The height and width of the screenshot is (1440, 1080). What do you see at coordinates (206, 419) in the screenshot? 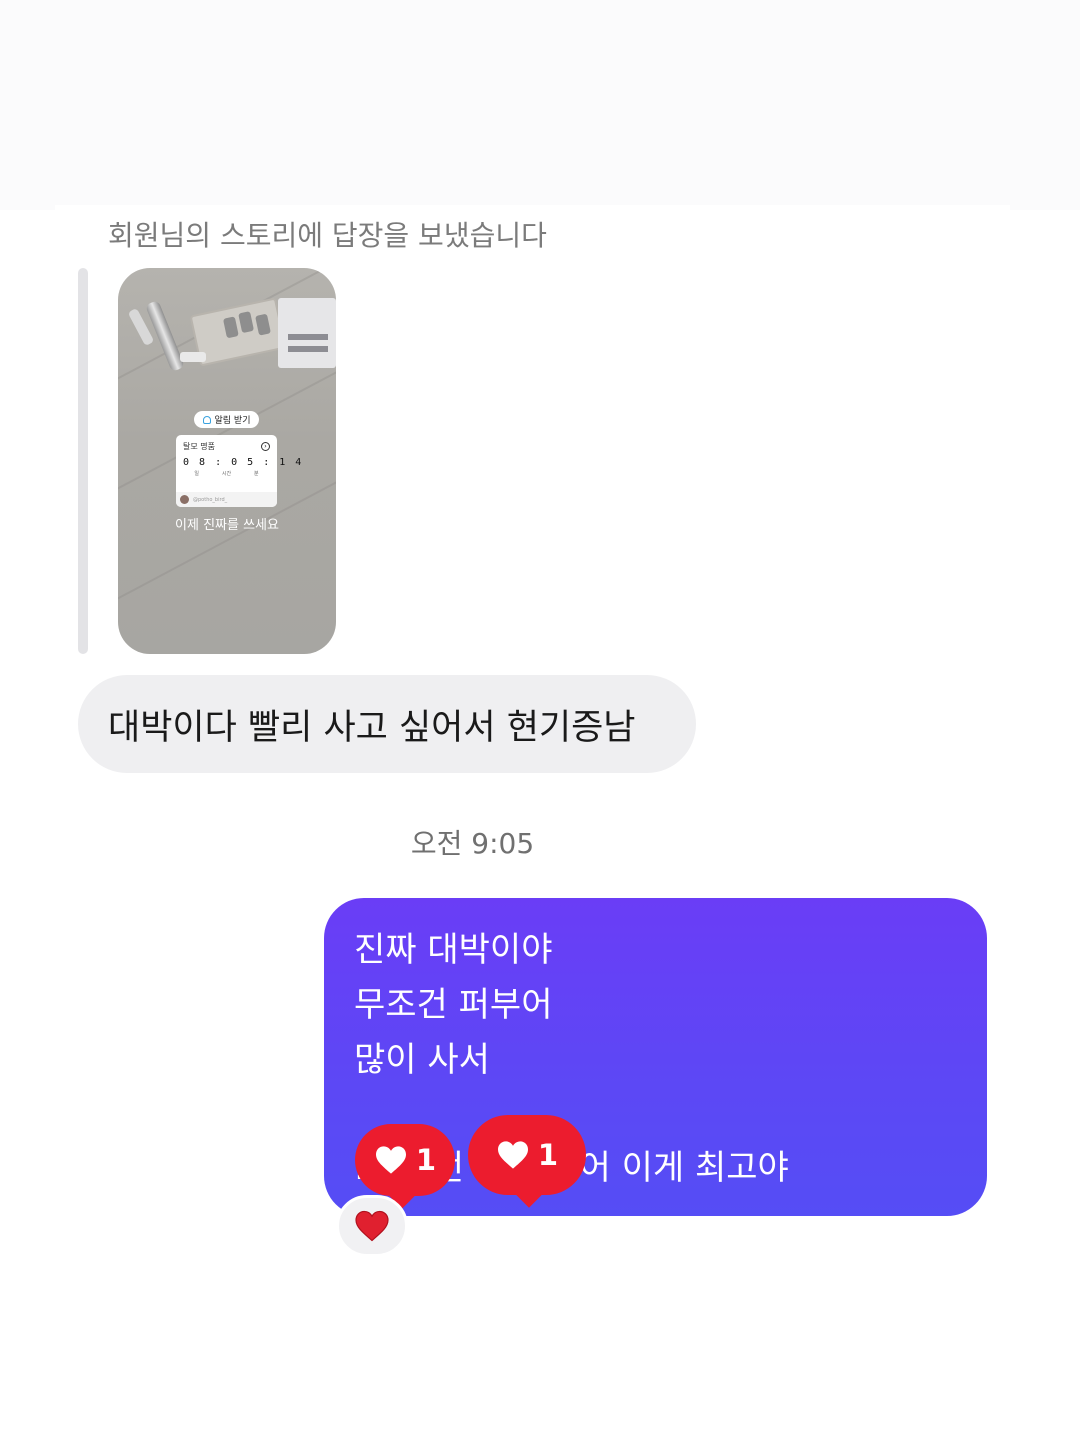
I see `bell-icon` at bounding box center [206, 419].